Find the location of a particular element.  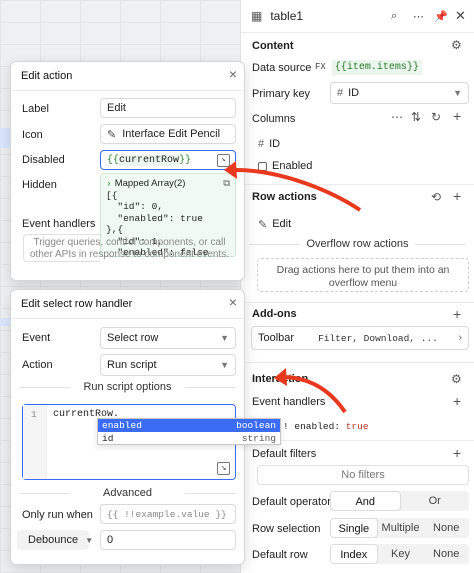

data-source-input: FX {{item.items}} is located at coordinates (392, 67).